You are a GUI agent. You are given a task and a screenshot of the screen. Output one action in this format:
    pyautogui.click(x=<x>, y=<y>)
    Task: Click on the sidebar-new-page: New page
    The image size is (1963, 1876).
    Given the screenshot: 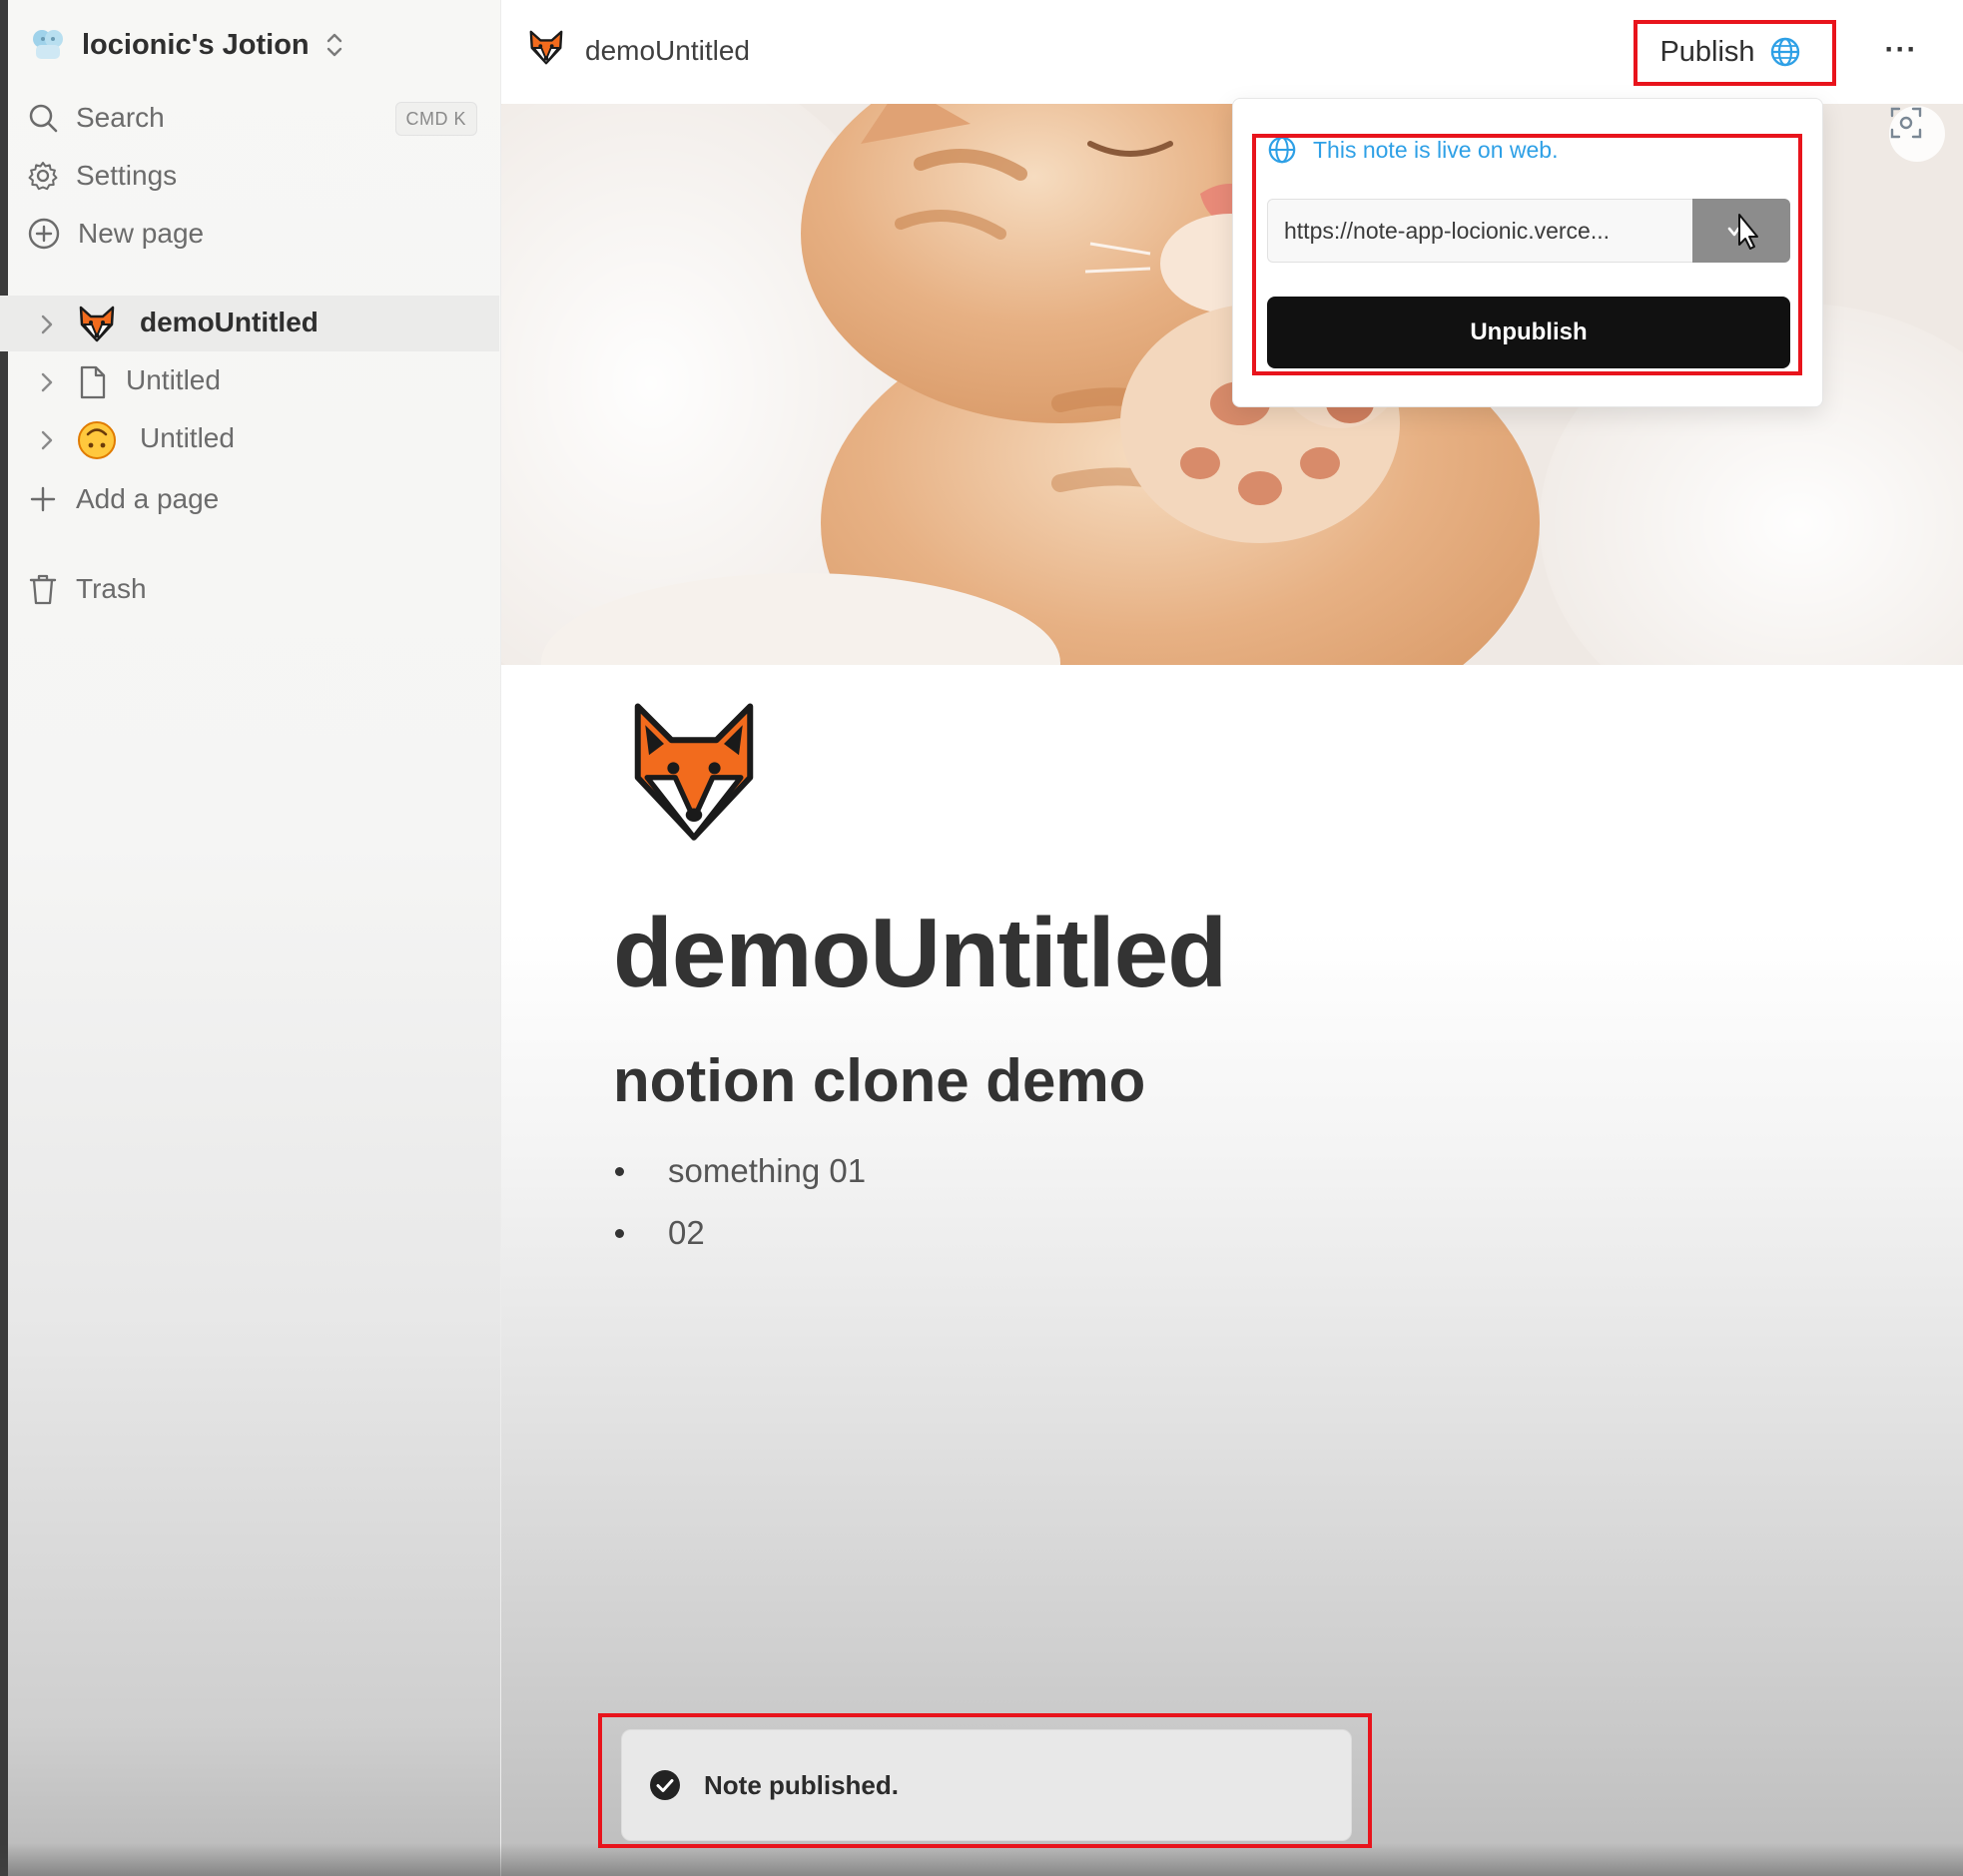 What is the action you would take?
    pyautogui.click(x=252, y=234)
    